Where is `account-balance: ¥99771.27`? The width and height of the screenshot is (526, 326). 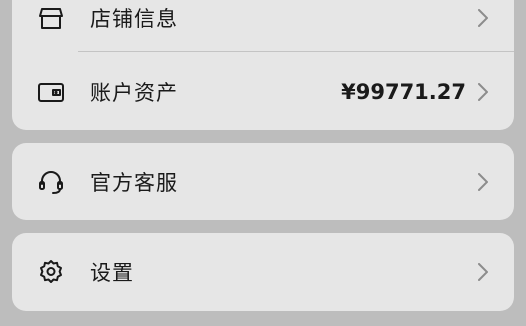
account-balance: ¥99771.27 is located at coordinates (403, 92).